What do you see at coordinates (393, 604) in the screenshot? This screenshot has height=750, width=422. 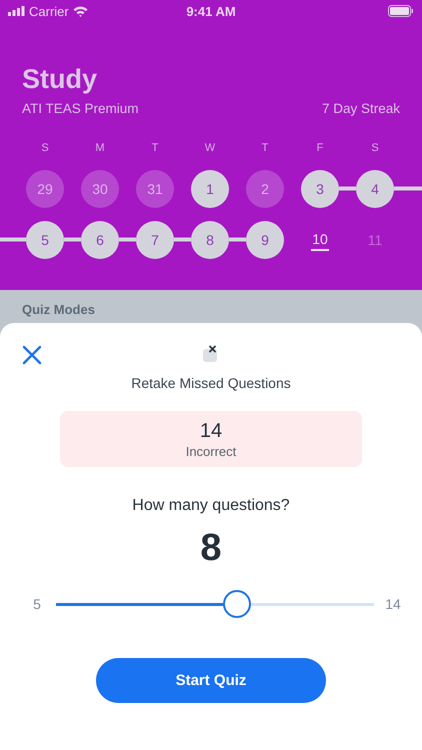 I see `slider-max-label: 14` at bounding box center [393, 604].